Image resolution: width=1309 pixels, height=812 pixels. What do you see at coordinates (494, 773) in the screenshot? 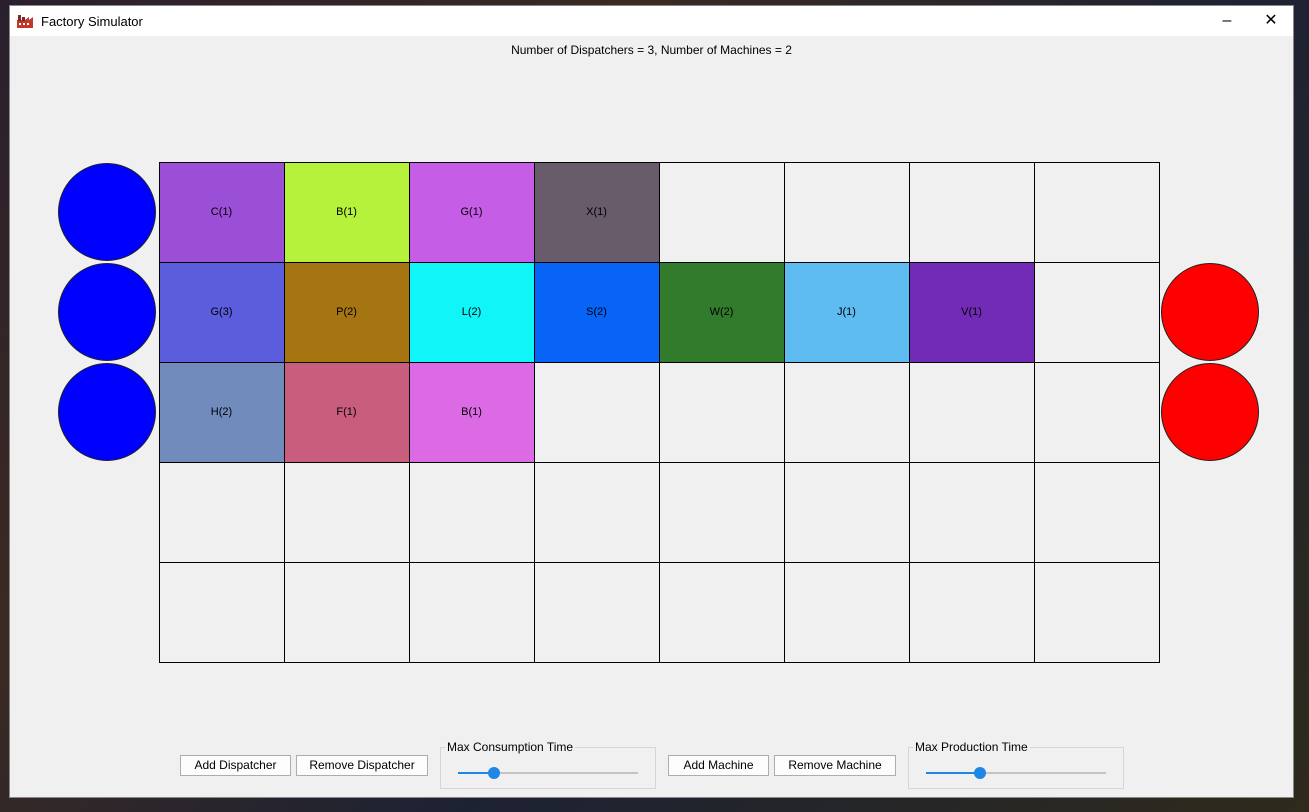
I see `max-consumption-slider-thumb` at bounding box center [494, 773].